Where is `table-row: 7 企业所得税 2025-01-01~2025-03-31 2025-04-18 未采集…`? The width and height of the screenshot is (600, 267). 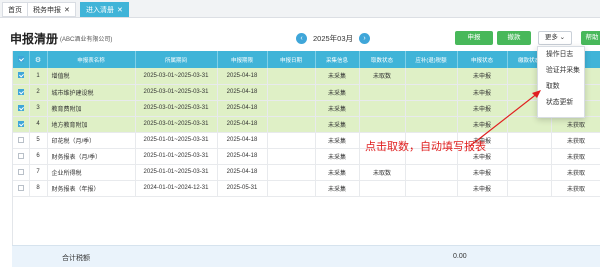
table-row: 7 企业所得税 2025-01-01~2025-03-31 2025-04-18 未采集… is located at coordinates (306, 172).